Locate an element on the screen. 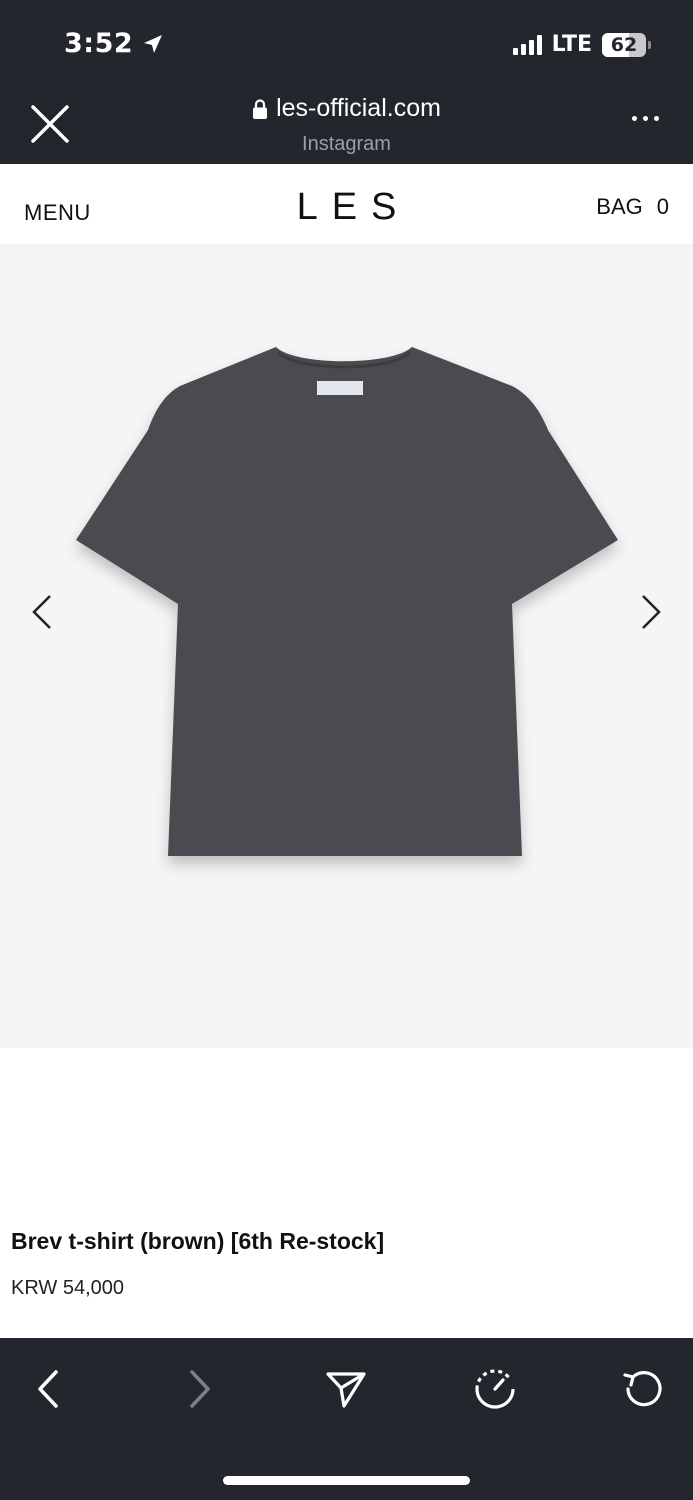 The height and width of the screenshot is (1500, 693). network-label: LTE is located at coordinates (571, 44).